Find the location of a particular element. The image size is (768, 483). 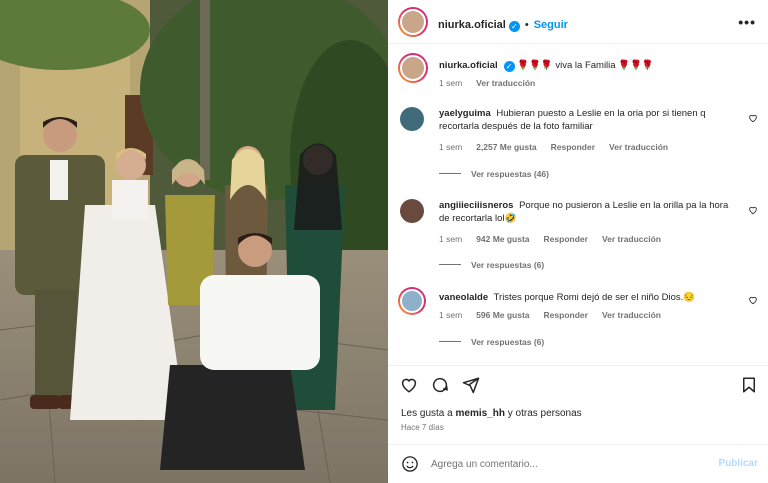

add-comment-bar: Publicar is located at coordinates (578, 463).